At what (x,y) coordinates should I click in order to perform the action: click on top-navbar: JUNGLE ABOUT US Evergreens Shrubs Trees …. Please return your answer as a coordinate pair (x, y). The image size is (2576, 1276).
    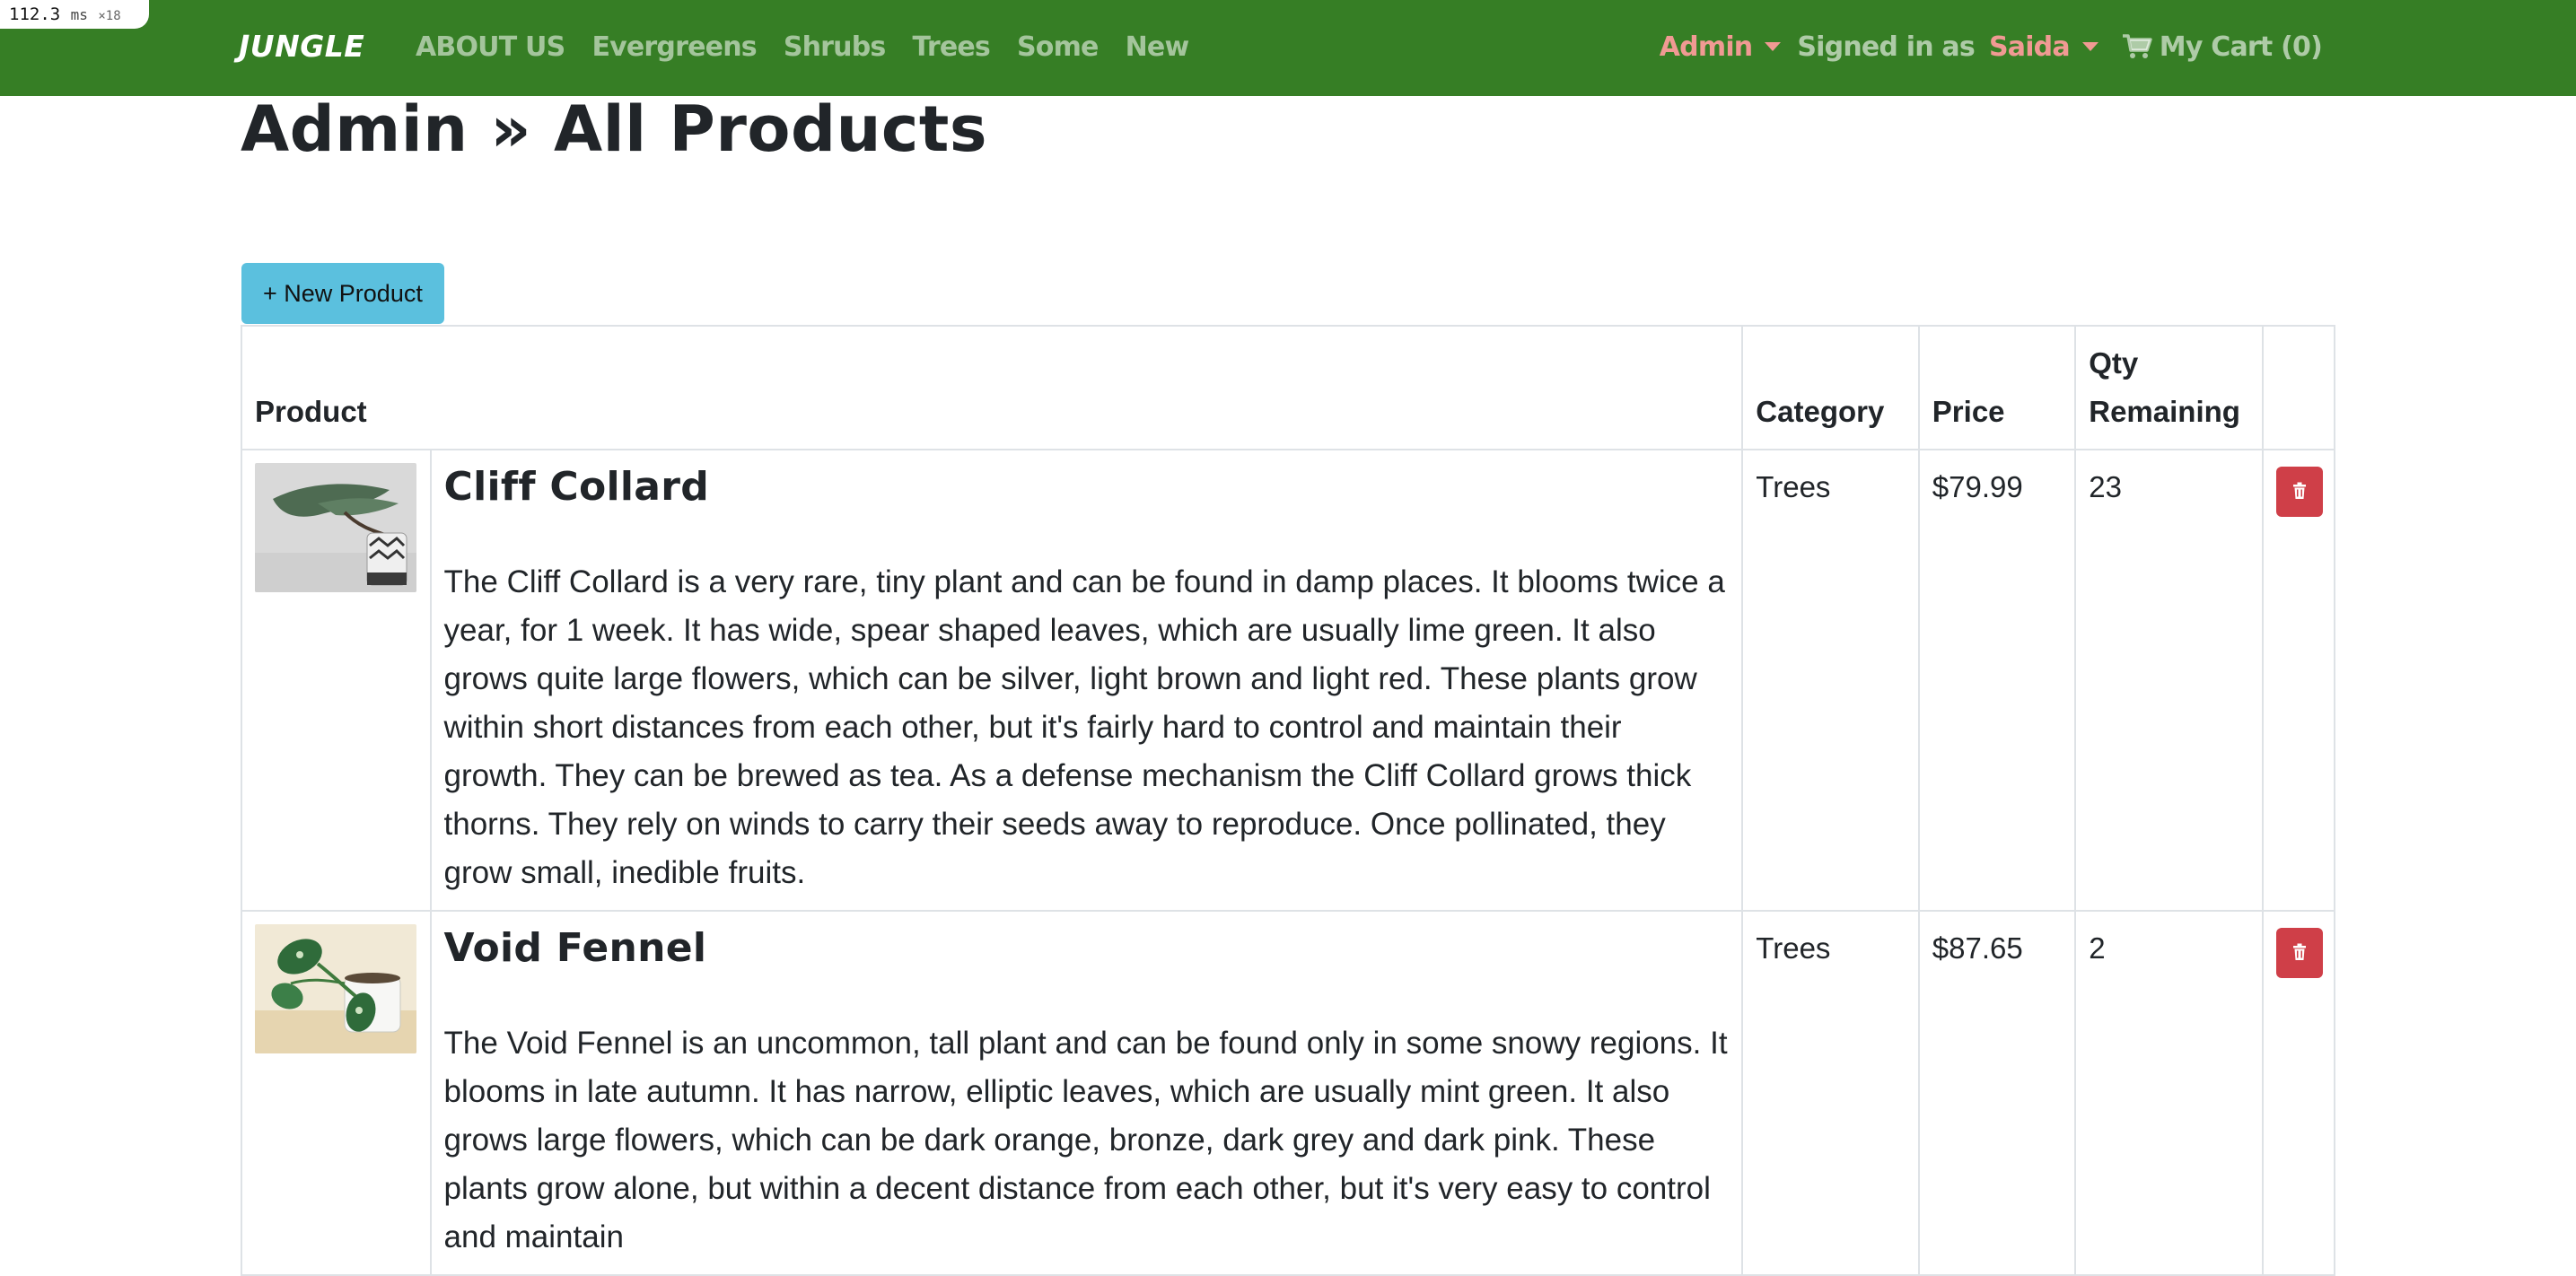
    Looking at the image, I should click on (1288, 48).